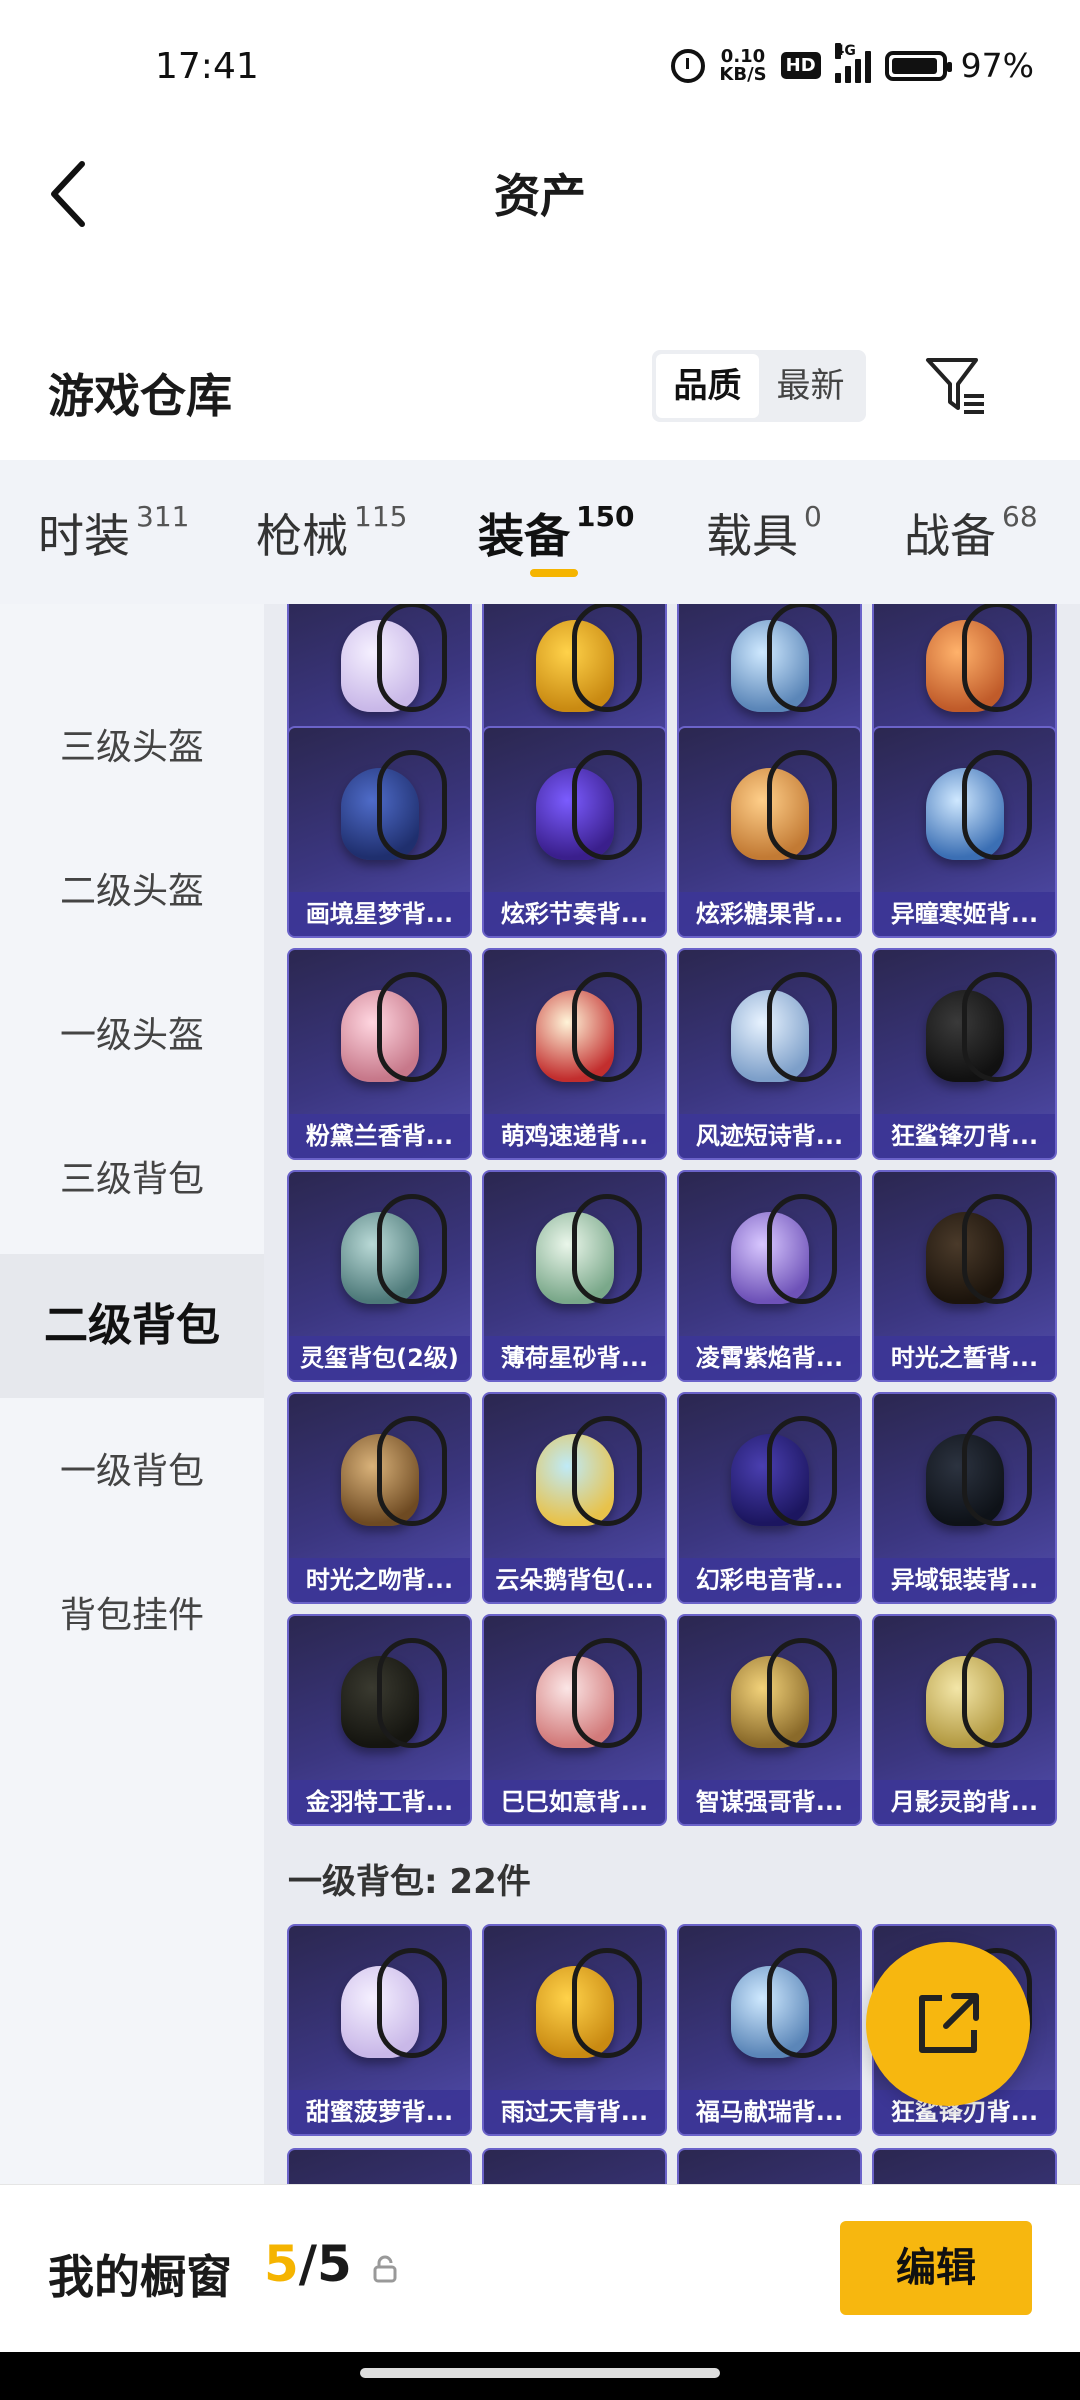  What do you see at coordinates (540, 70) in the screenshot?
I see `status-bar: 17:41 0.10 KB/S HD 4G 97%` at bounding box center [540, 70].